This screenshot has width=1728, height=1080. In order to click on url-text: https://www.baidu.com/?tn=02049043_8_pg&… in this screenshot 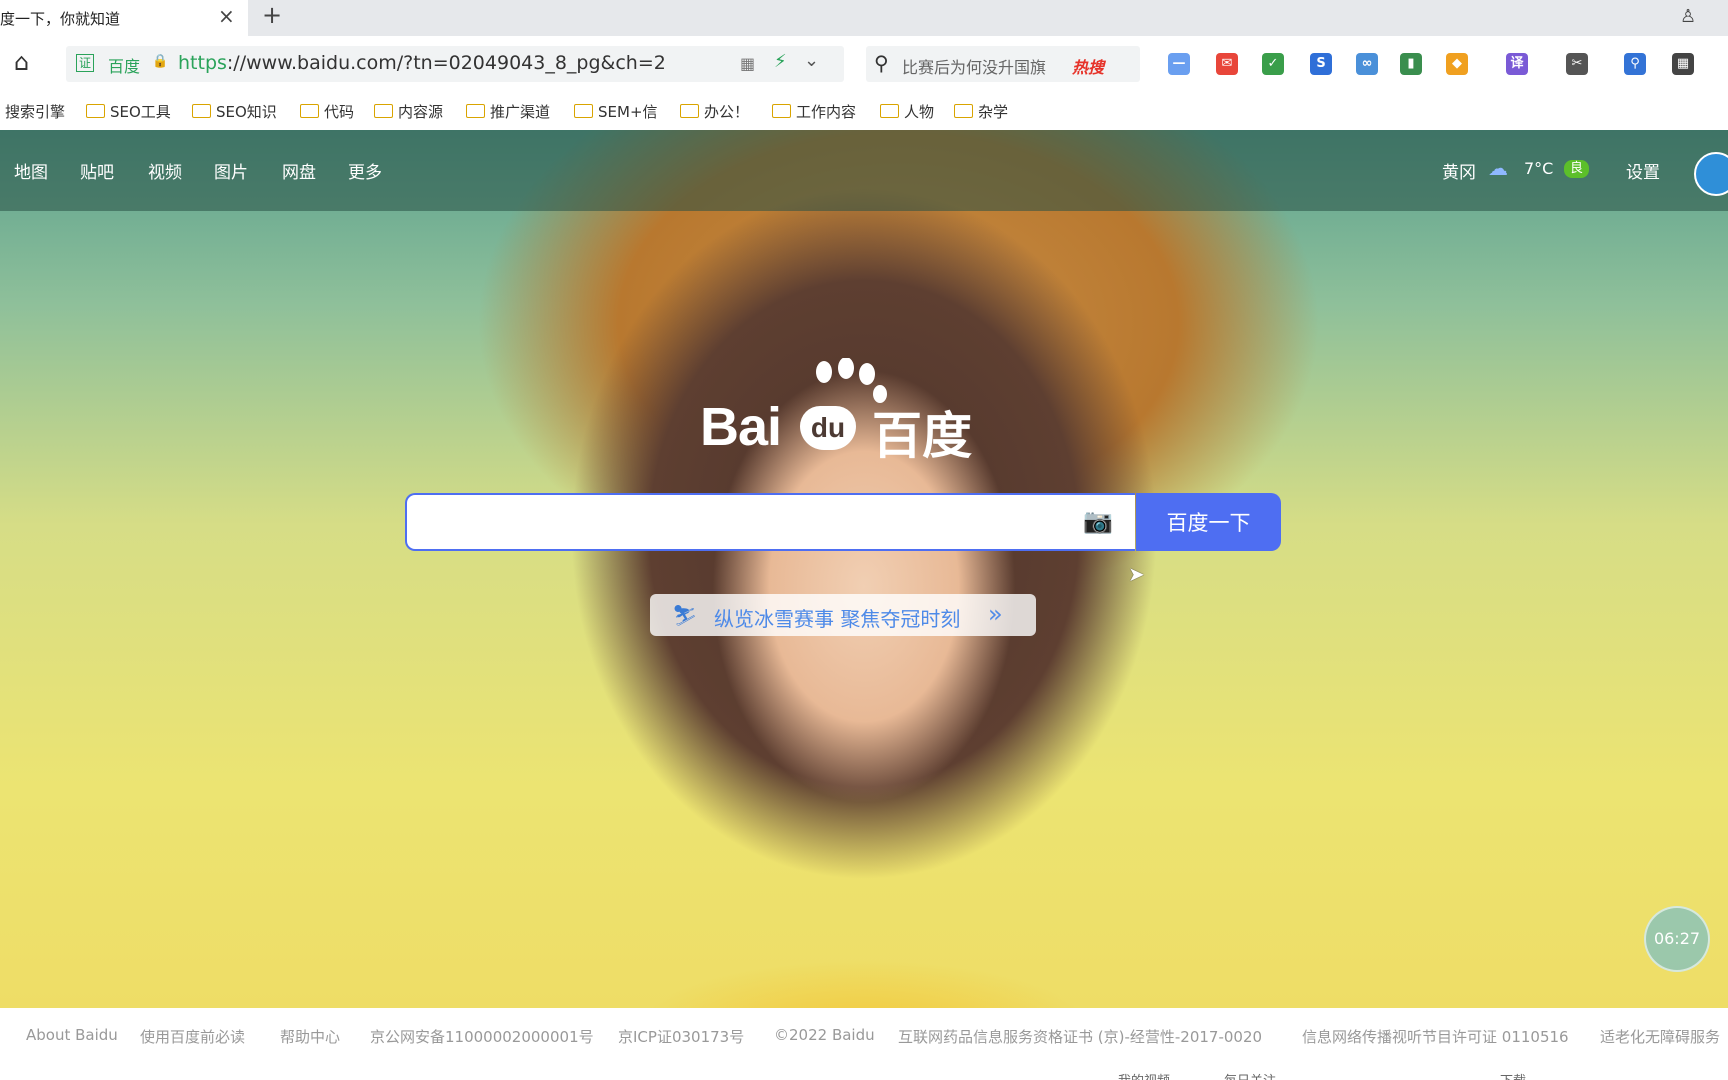, I will do `click(422, 63)`.